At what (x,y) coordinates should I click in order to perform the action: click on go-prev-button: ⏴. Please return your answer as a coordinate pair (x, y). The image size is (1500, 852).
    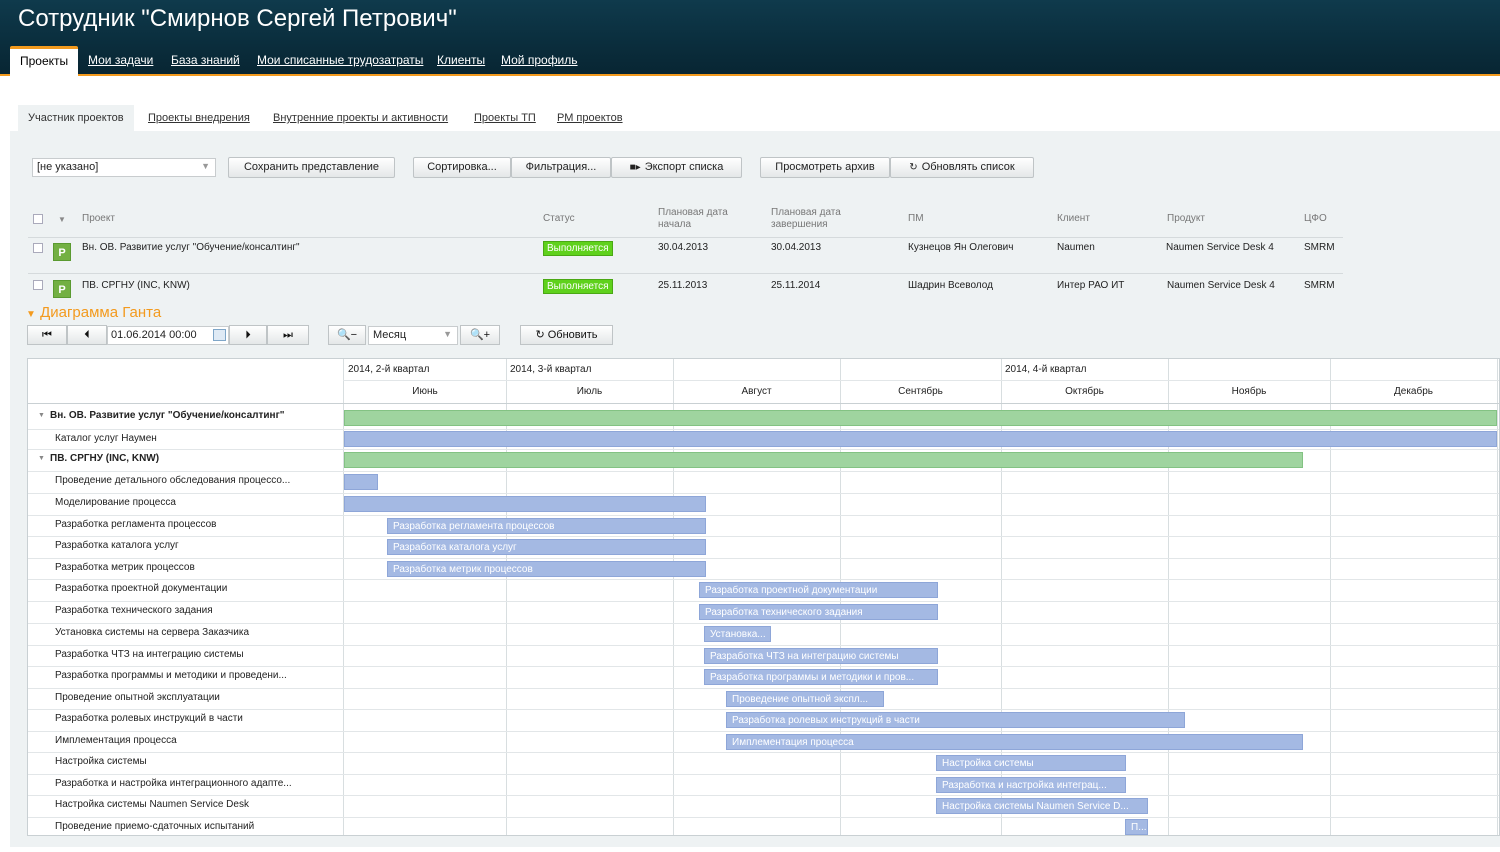
    Looking at the image, I should click on (87, 335).